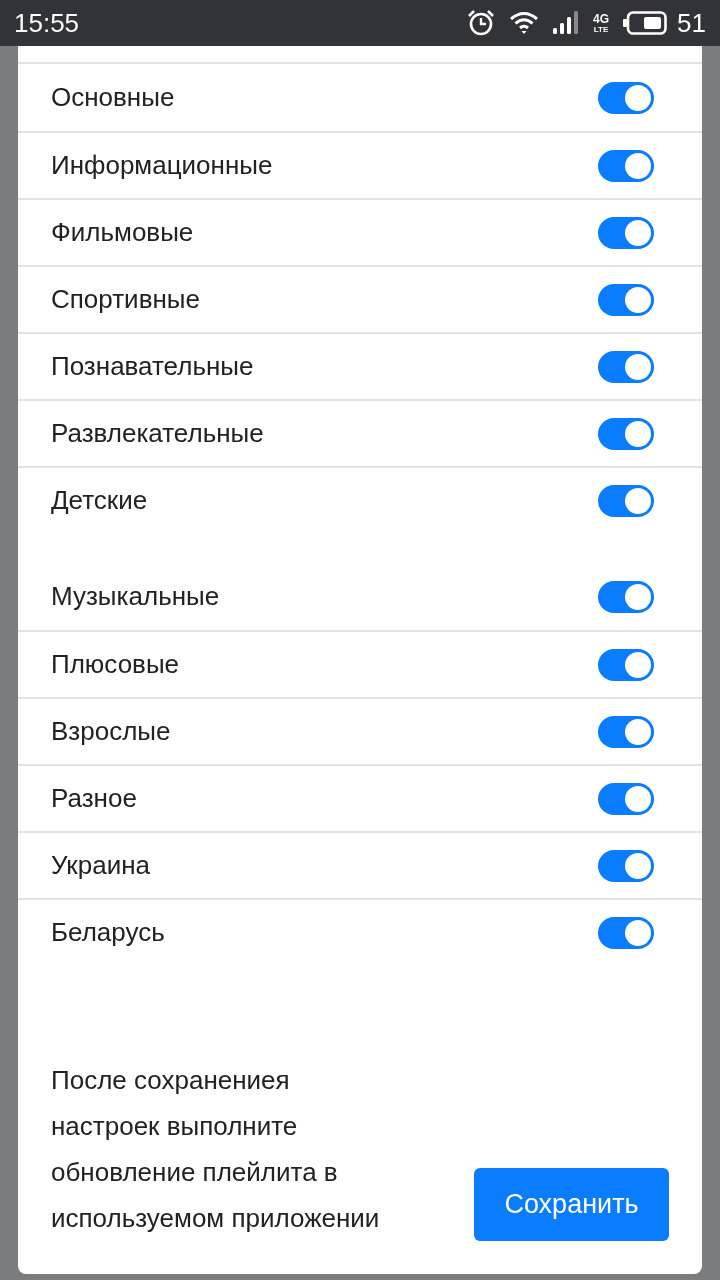  I want to click on category-label: Информационные, so click(162, 165).